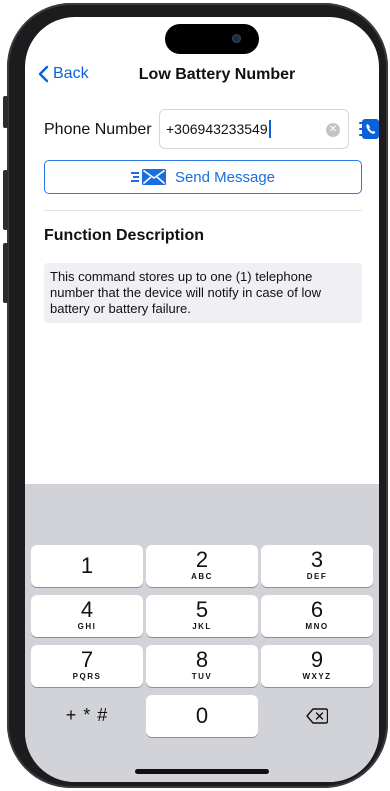 This screenshot has width=390, height=791. Describe the element at coordinates (98, 129) in the screenshot. I see `phone-number-label: Phone Number` at that location.